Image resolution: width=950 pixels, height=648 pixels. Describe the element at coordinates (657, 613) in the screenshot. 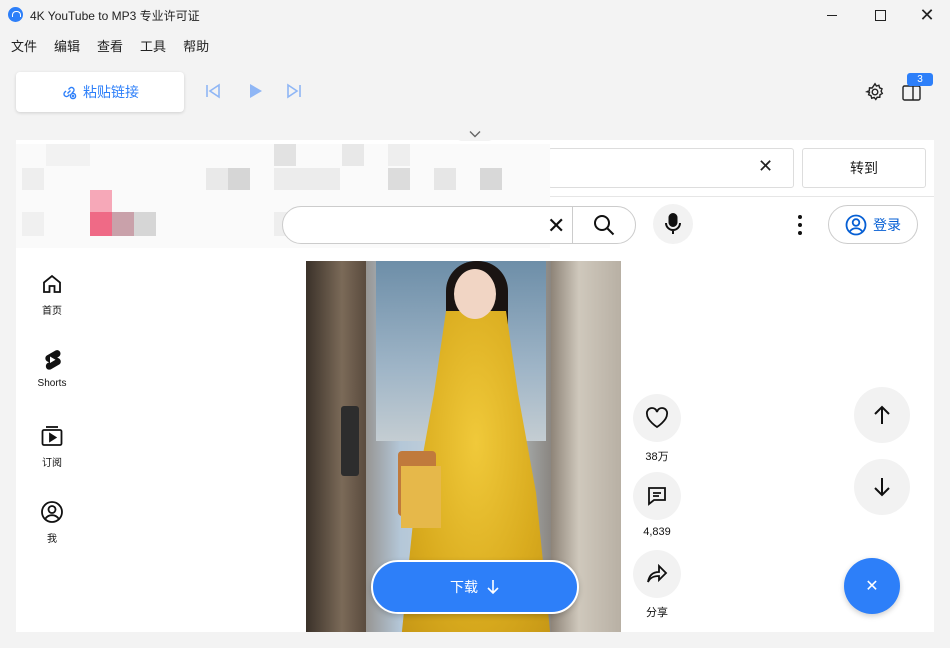

I see `share-label: 分享` at that location.